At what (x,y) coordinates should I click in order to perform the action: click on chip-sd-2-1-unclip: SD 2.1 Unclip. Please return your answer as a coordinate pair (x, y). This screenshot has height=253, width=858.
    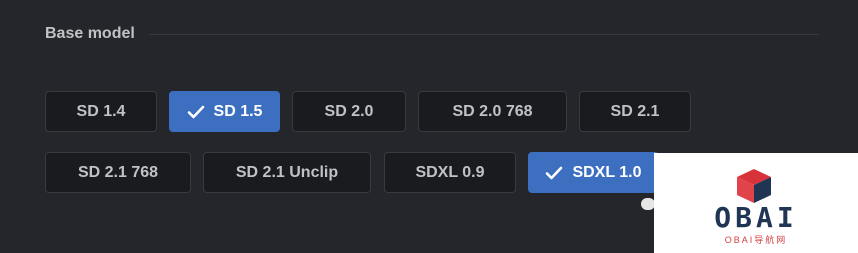
    Looking at the image, I should click on (287, 172).